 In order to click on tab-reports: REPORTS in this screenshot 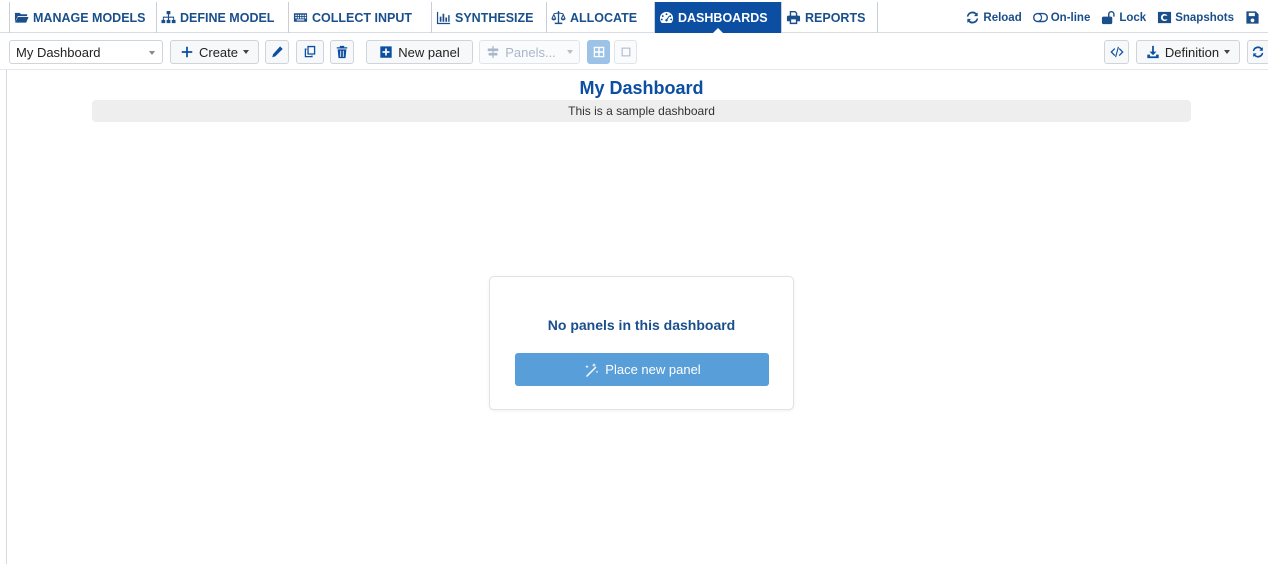, I will do `click(830, 17)`.